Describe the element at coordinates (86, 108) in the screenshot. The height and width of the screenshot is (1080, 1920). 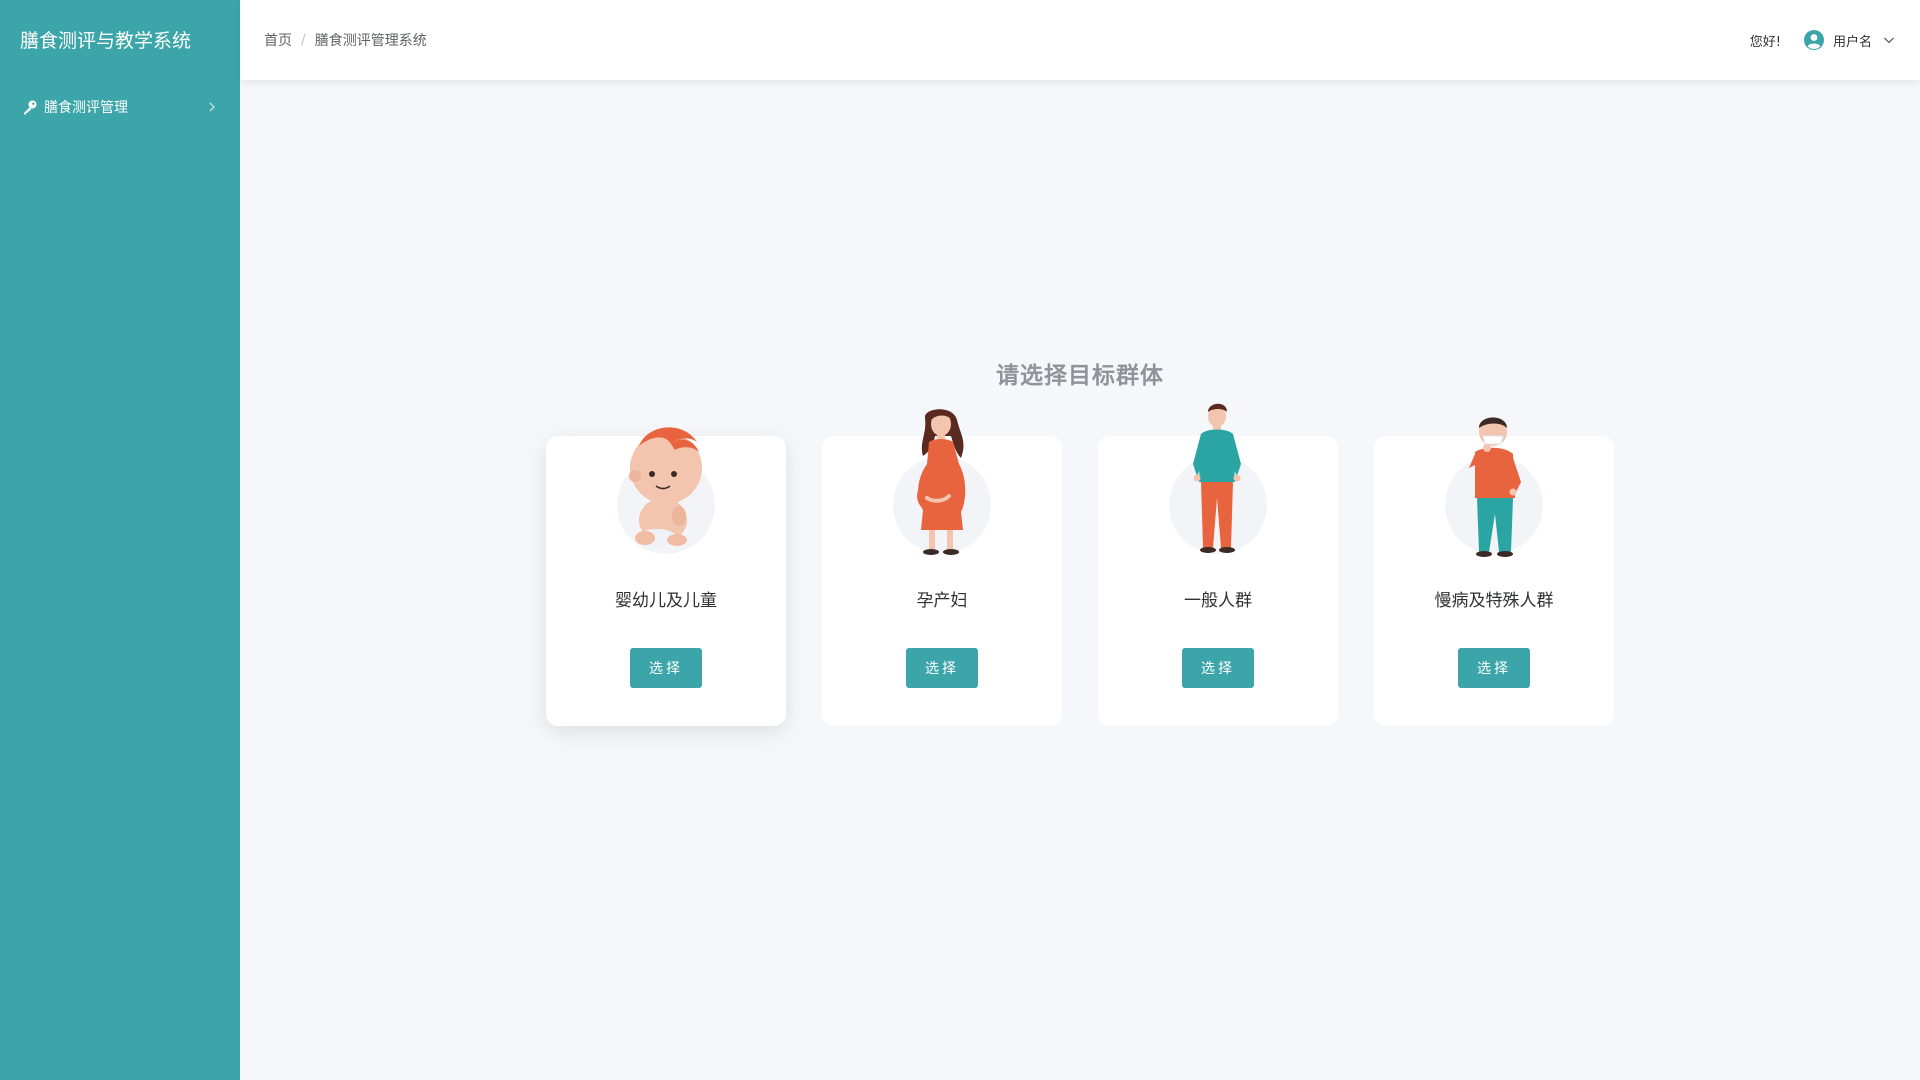
I see `sidebar-item-label: 膳食测评管理` at that location.